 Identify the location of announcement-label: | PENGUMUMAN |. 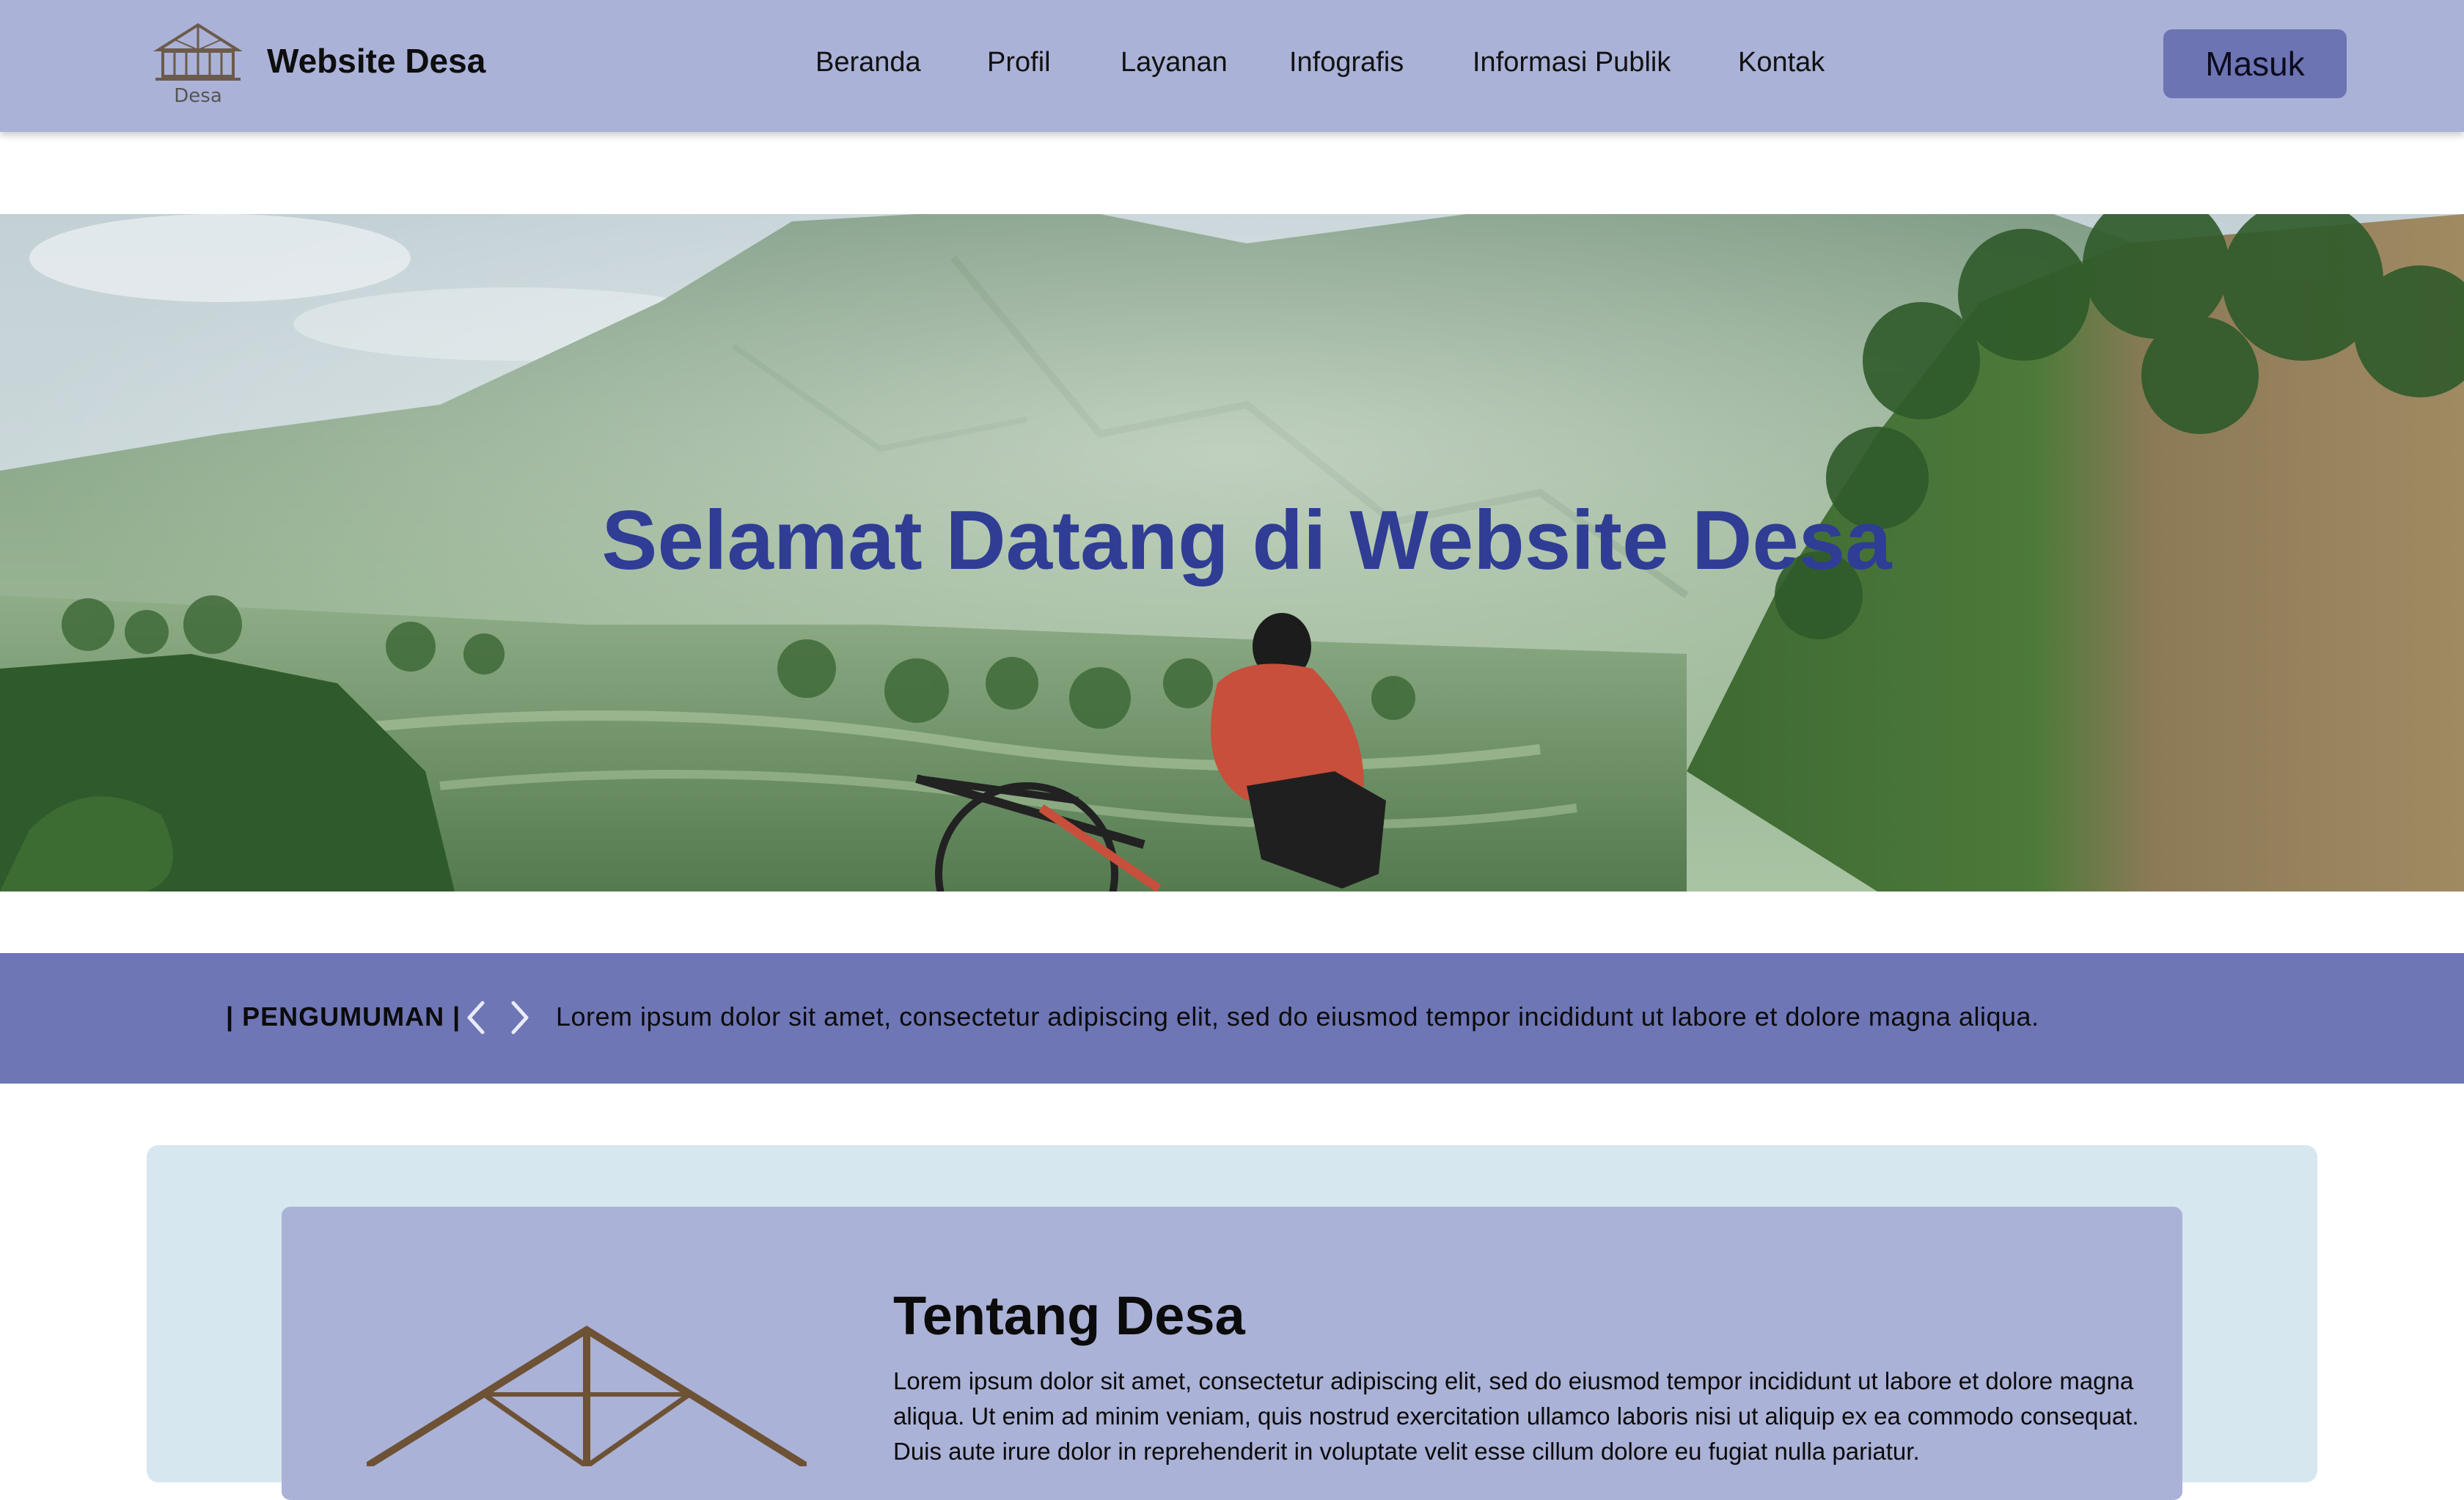
(343, 1017).